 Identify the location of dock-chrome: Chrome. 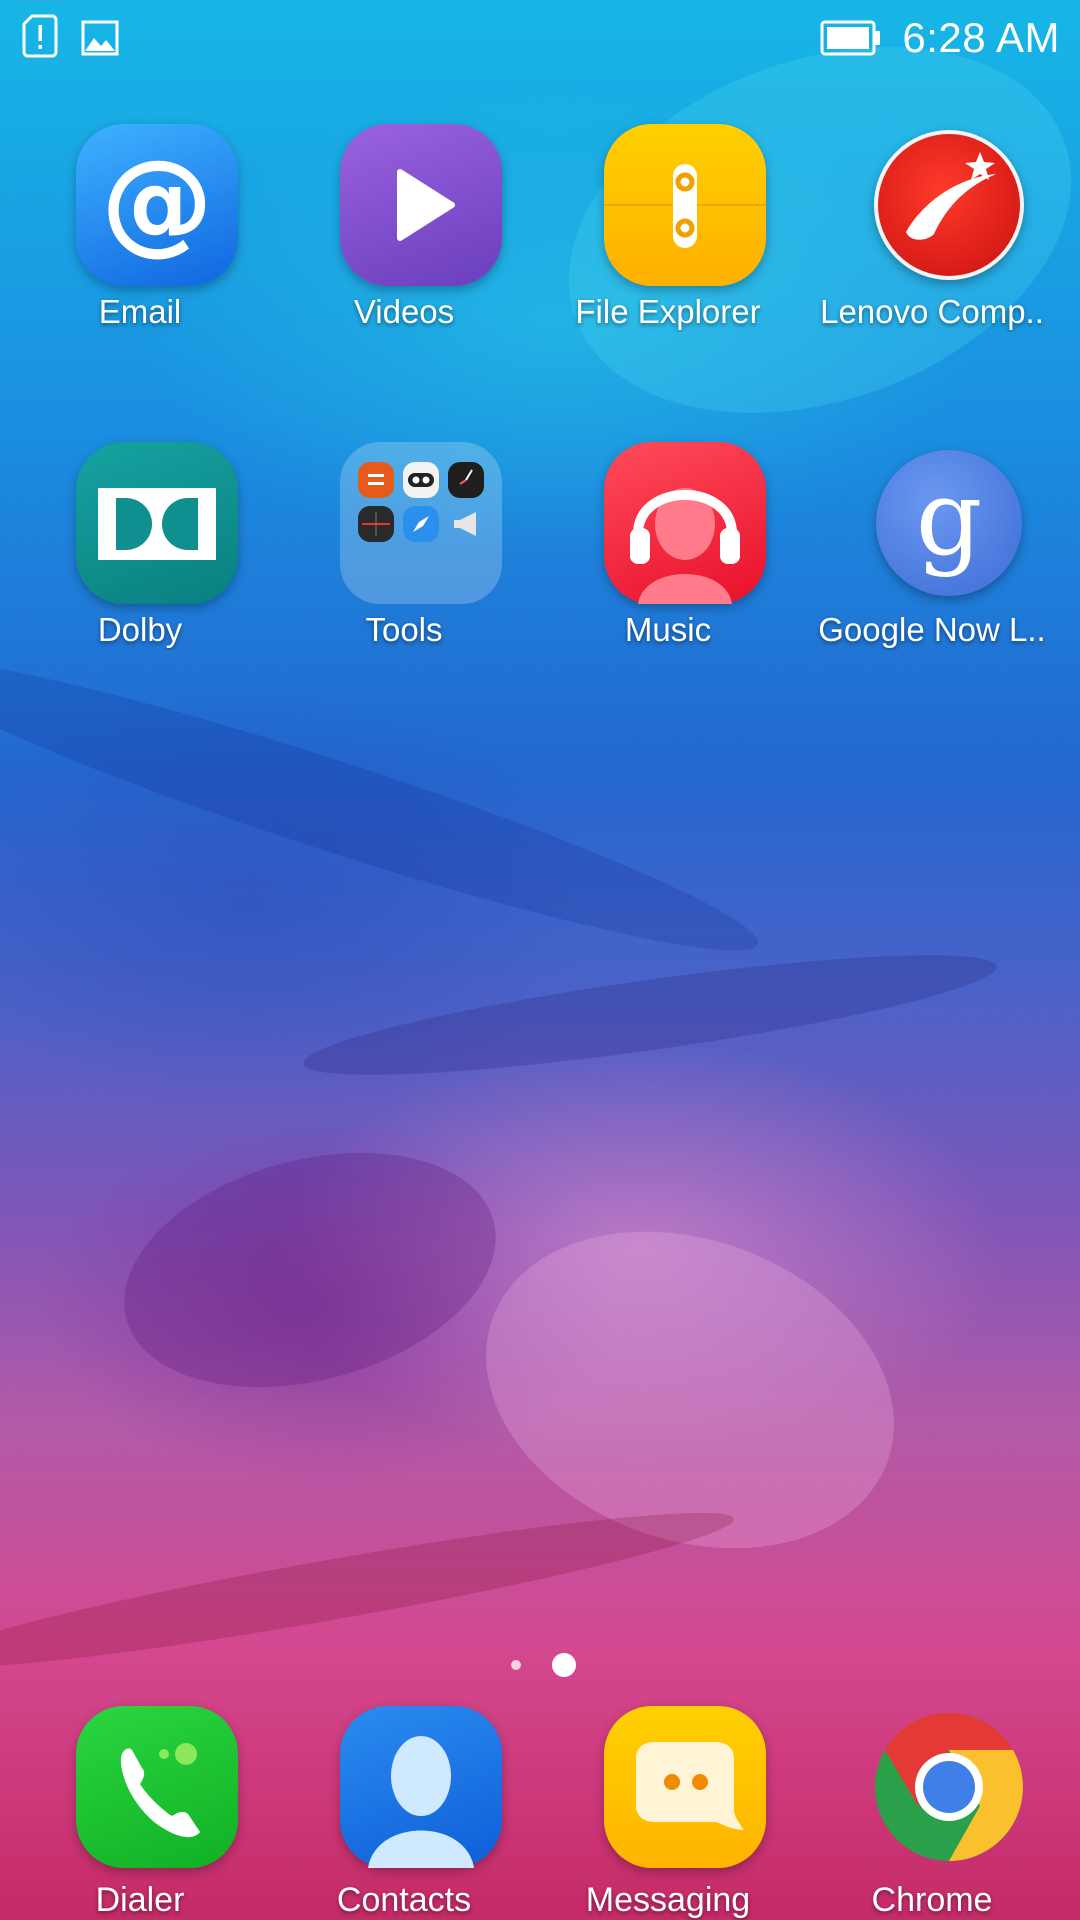
(932, 1813).